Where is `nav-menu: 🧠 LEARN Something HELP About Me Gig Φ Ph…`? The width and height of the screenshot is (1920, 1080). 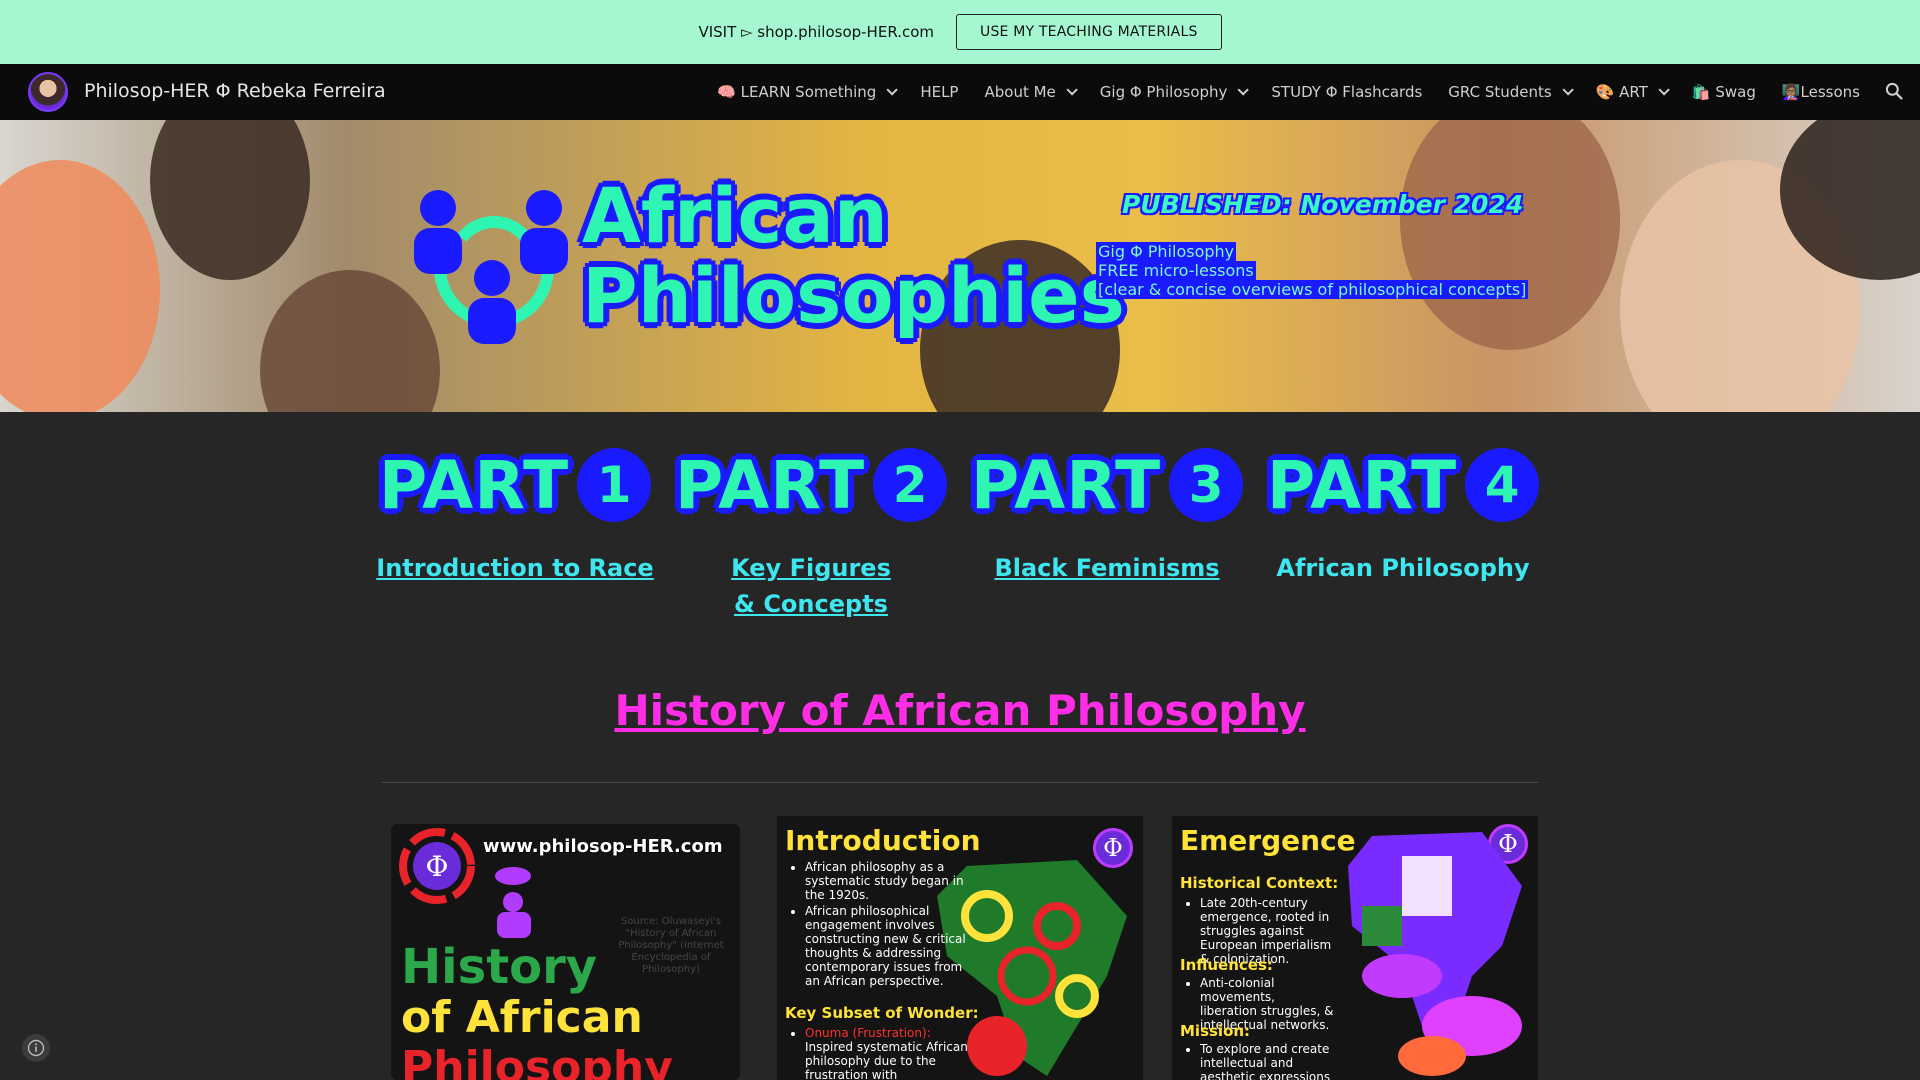
nav-menu: 🧠 LEARN Something HELP About Me Gig Φ Ph… is located at coordinates (1288, 92).